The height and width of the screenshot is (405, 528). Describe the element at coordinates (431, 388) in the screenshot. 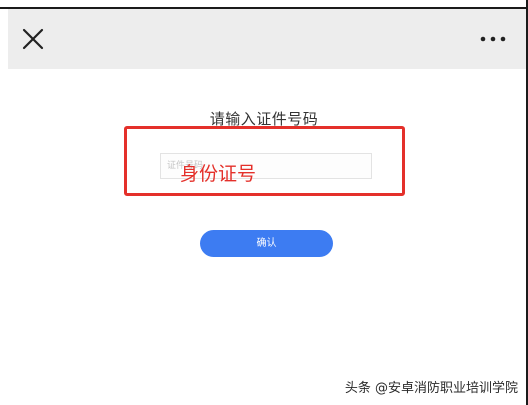

I see `watermark-text: 头条 @安卓消防职业培训学院` at that location.